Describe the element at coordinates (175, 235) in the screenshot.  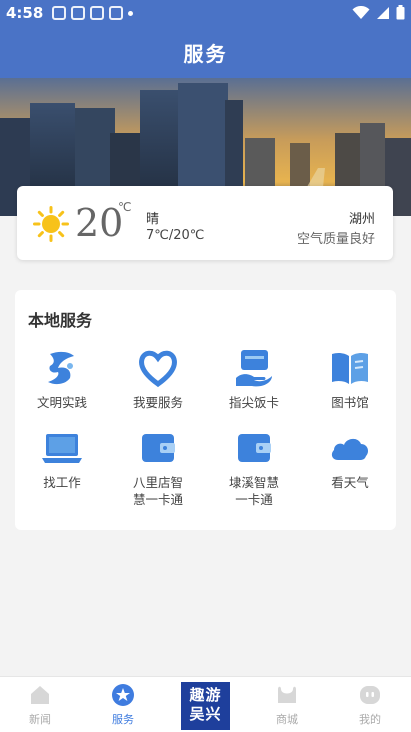
I see `temperature-range: 7℃/20℃` at that location.